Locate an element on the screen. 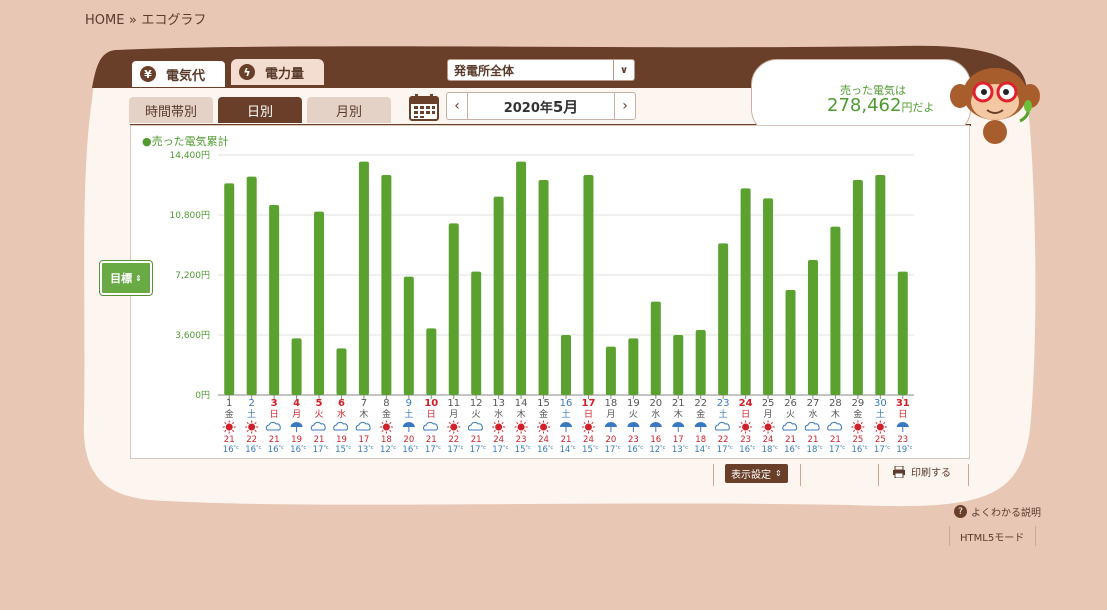 This screenshot has width=1107, height=610. y-tick-label: 0円 is located at coordinates (202, 395).